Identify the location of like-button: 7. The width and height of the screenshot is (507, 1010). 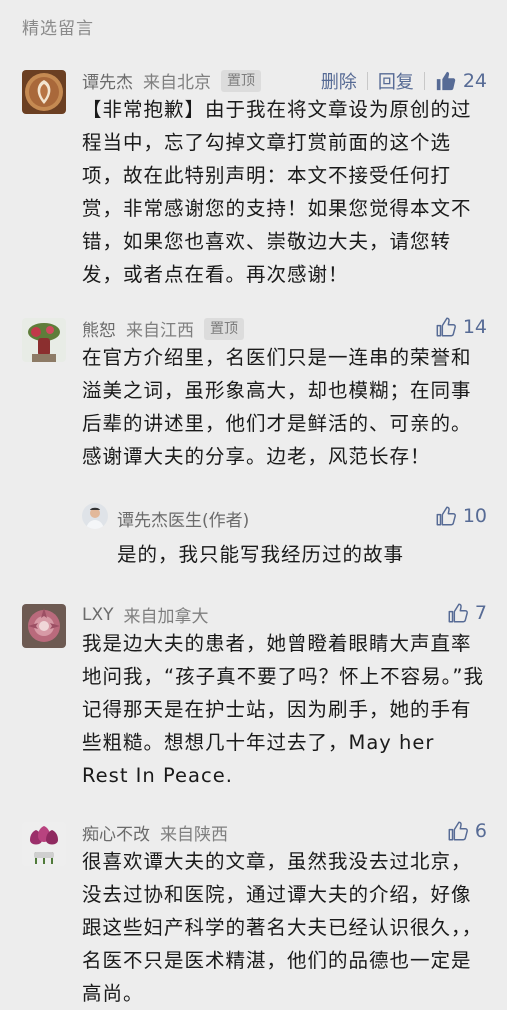
(467, 613).